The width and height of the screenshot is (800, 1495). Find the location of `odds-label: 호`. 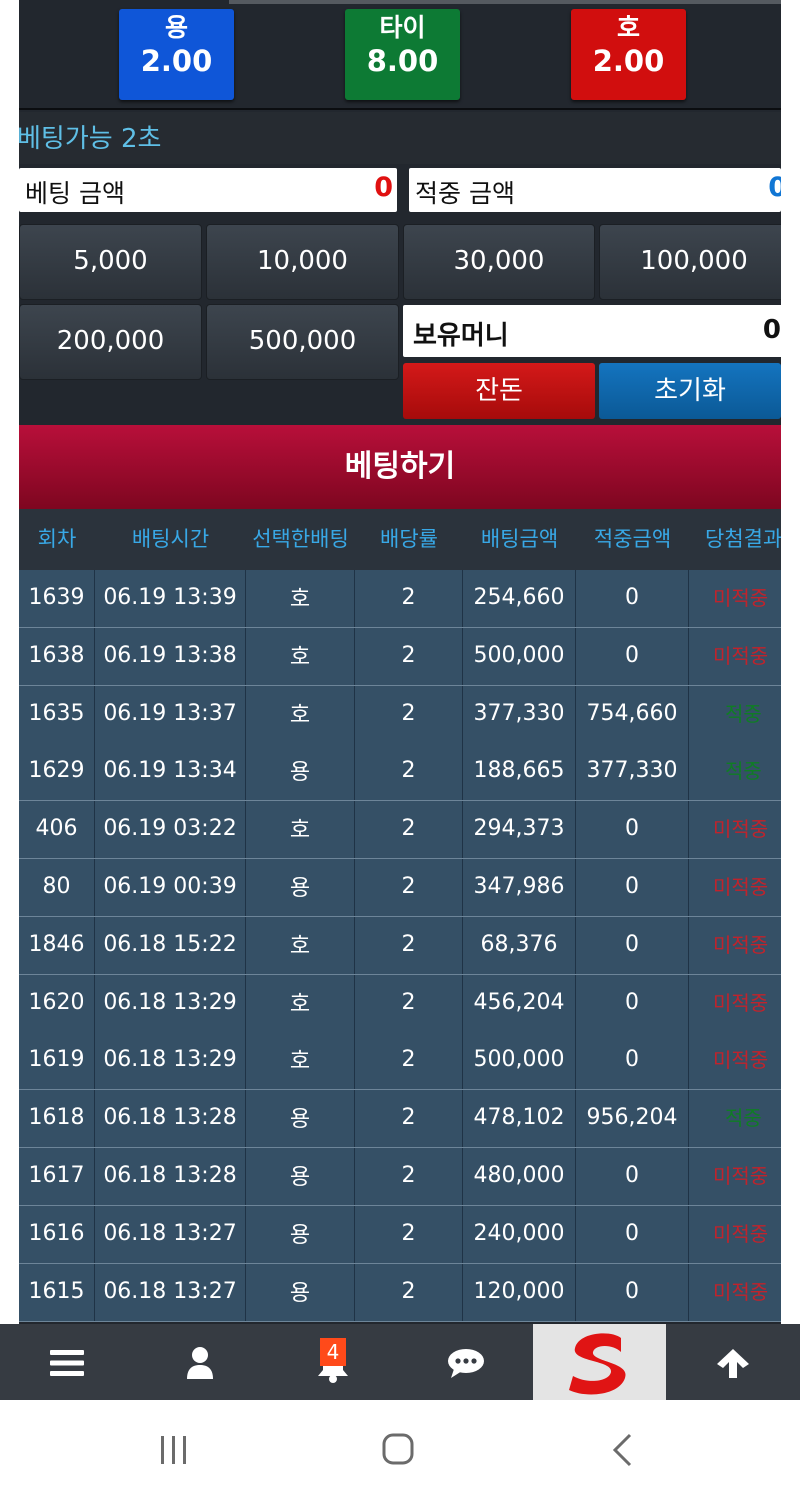

odds-label: 호 is located at coordinates (628, 27).